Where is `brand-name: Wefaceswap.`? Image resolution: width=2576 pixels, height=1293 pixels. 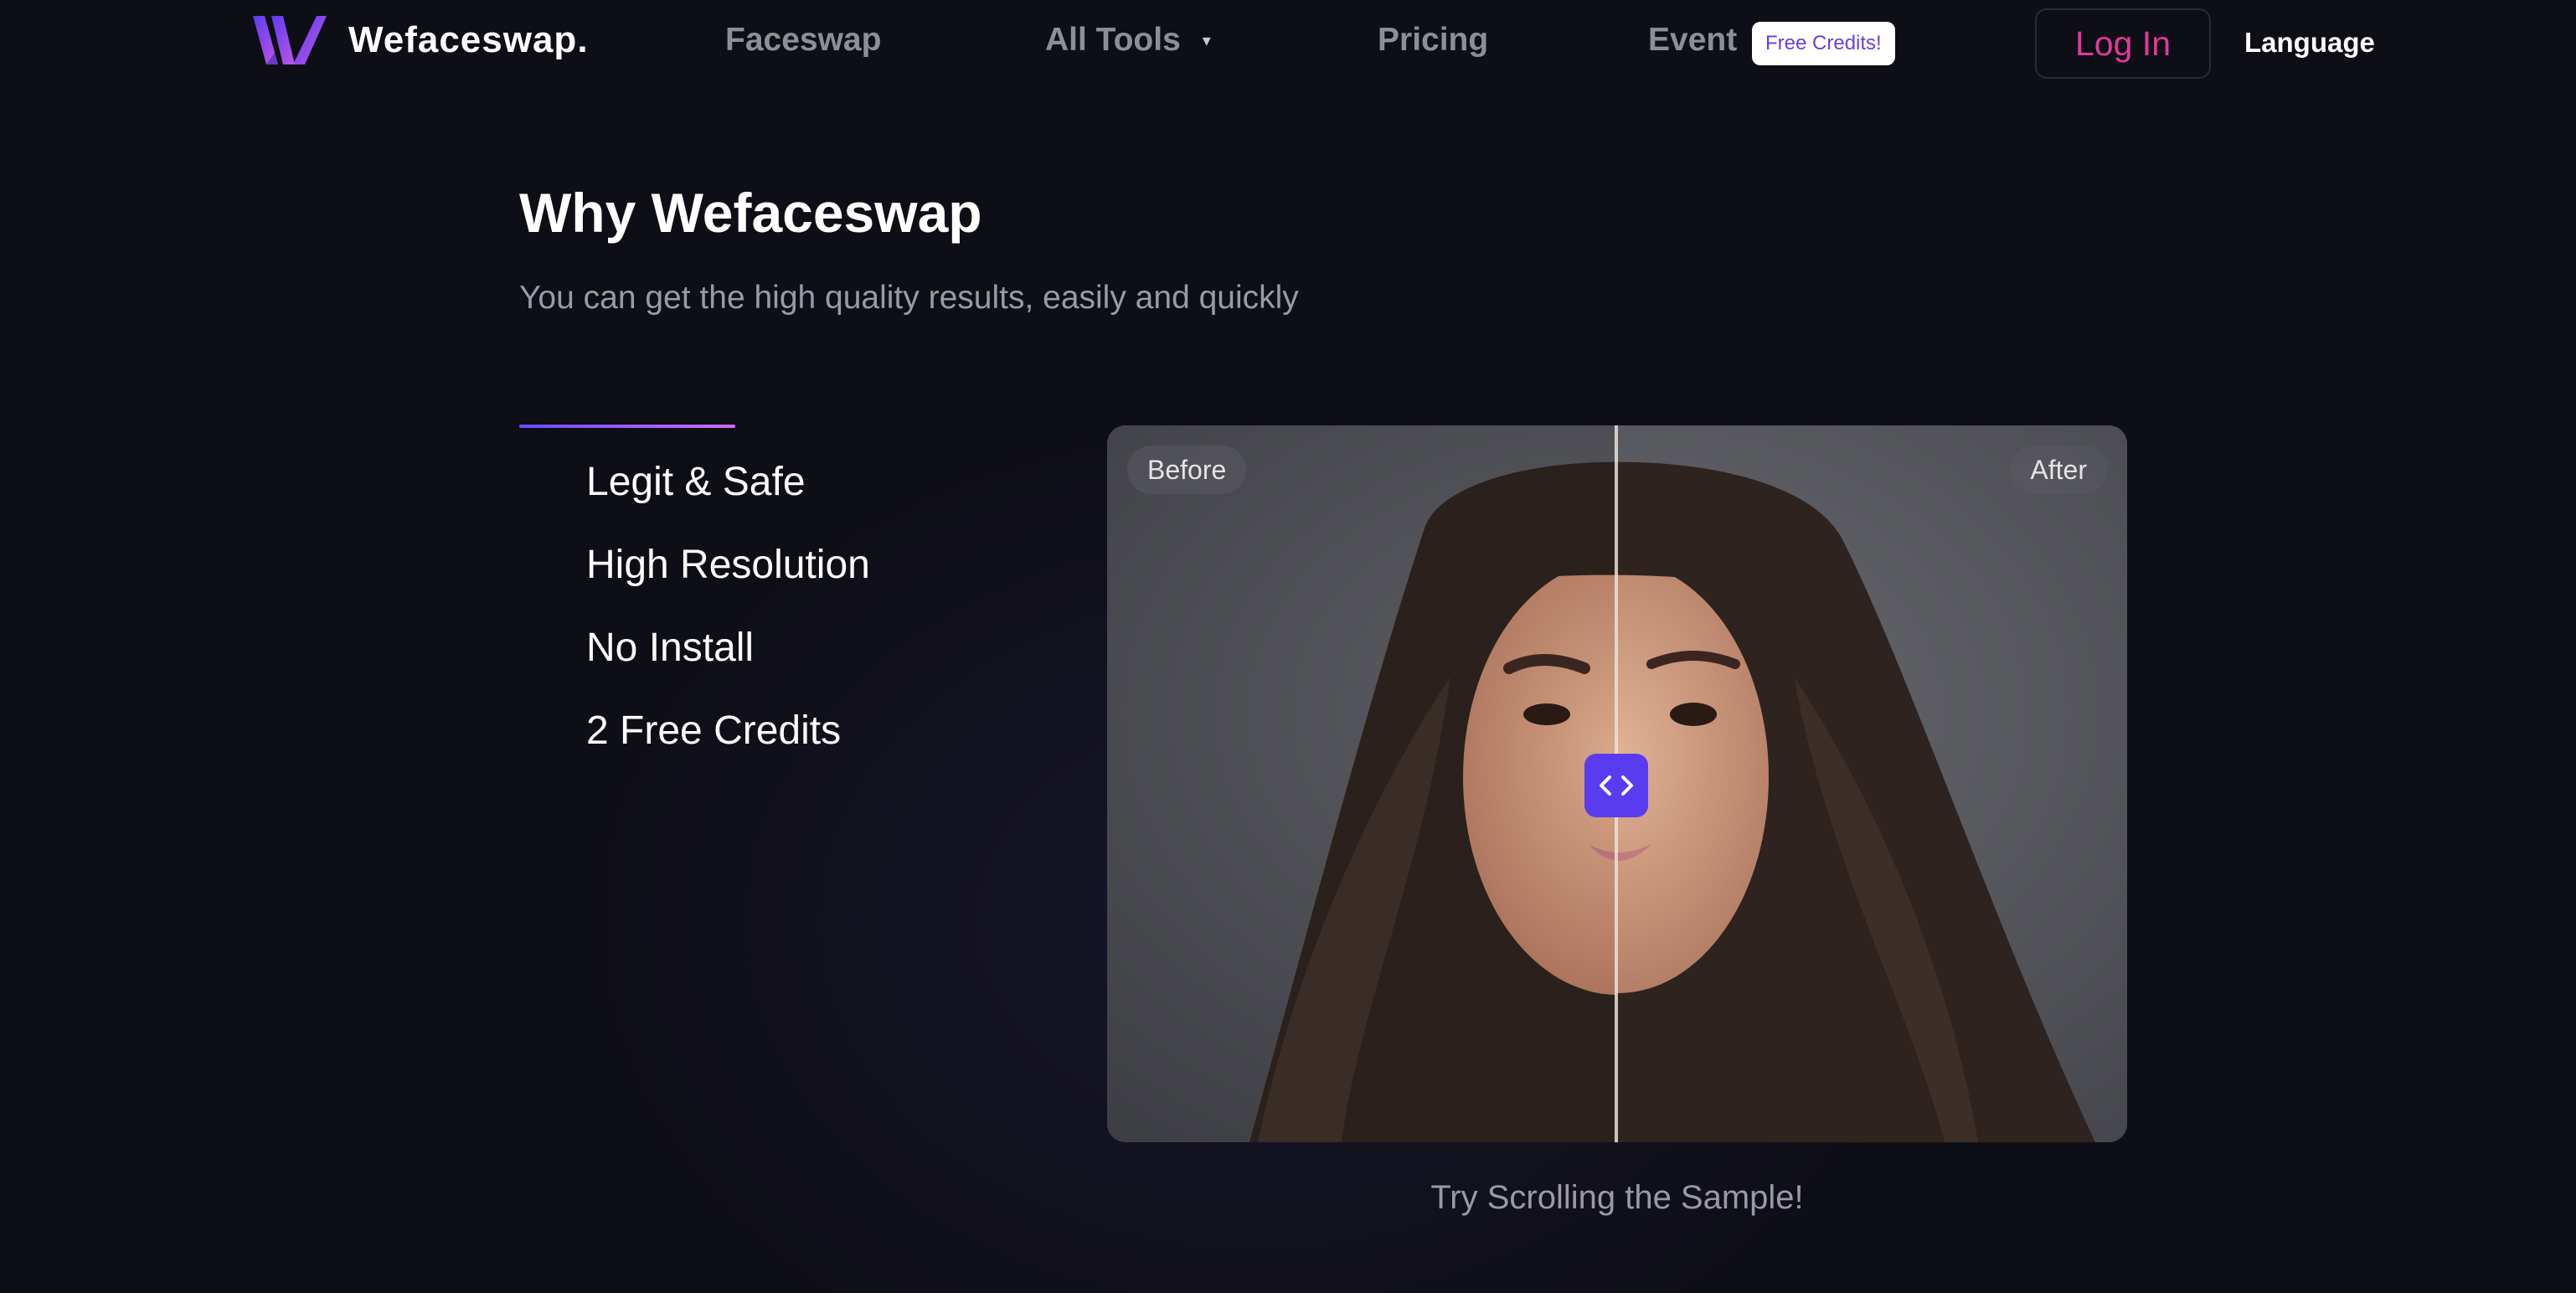
brand-name: Wefaceswap. is located at coordinates (468, 39).